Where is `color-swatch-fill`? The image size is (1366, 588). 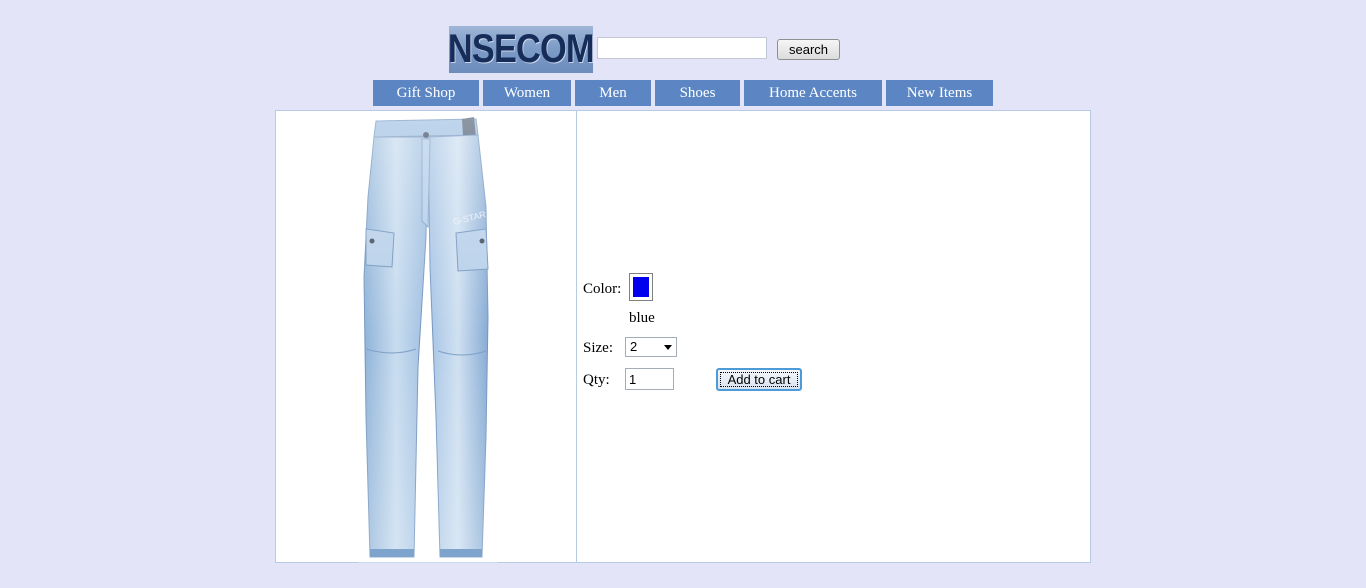
color-swatch-fill is located at coordinates (641, 287).